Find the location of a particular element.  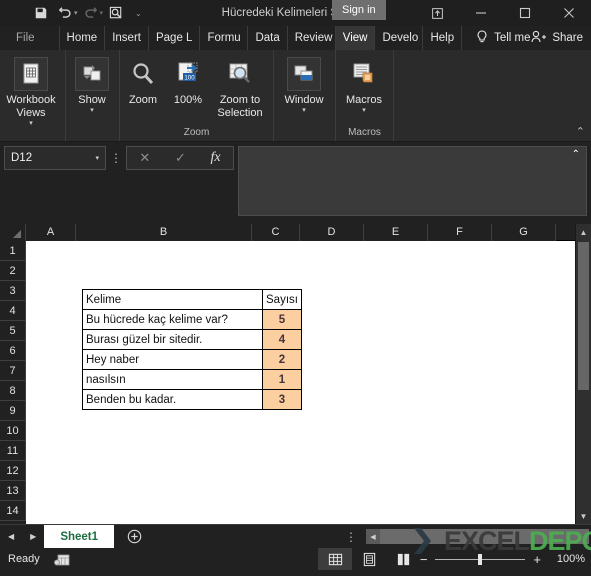

row-header-14: 14 is located at coordinates (13, 511).